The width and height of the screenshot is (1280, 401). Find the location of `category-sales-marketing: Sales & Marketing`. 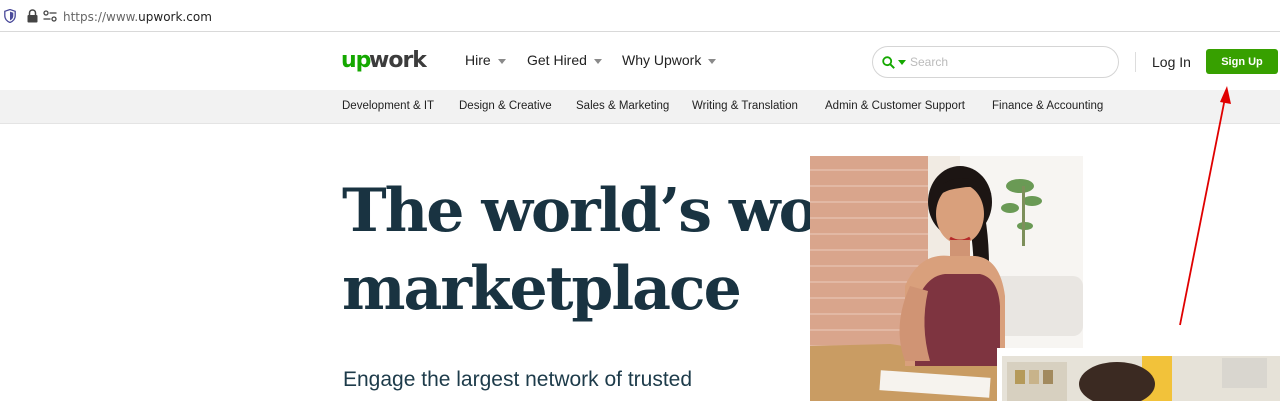

category-sales-marketing: Sales & Marketing is located at coordinates (622, 106).